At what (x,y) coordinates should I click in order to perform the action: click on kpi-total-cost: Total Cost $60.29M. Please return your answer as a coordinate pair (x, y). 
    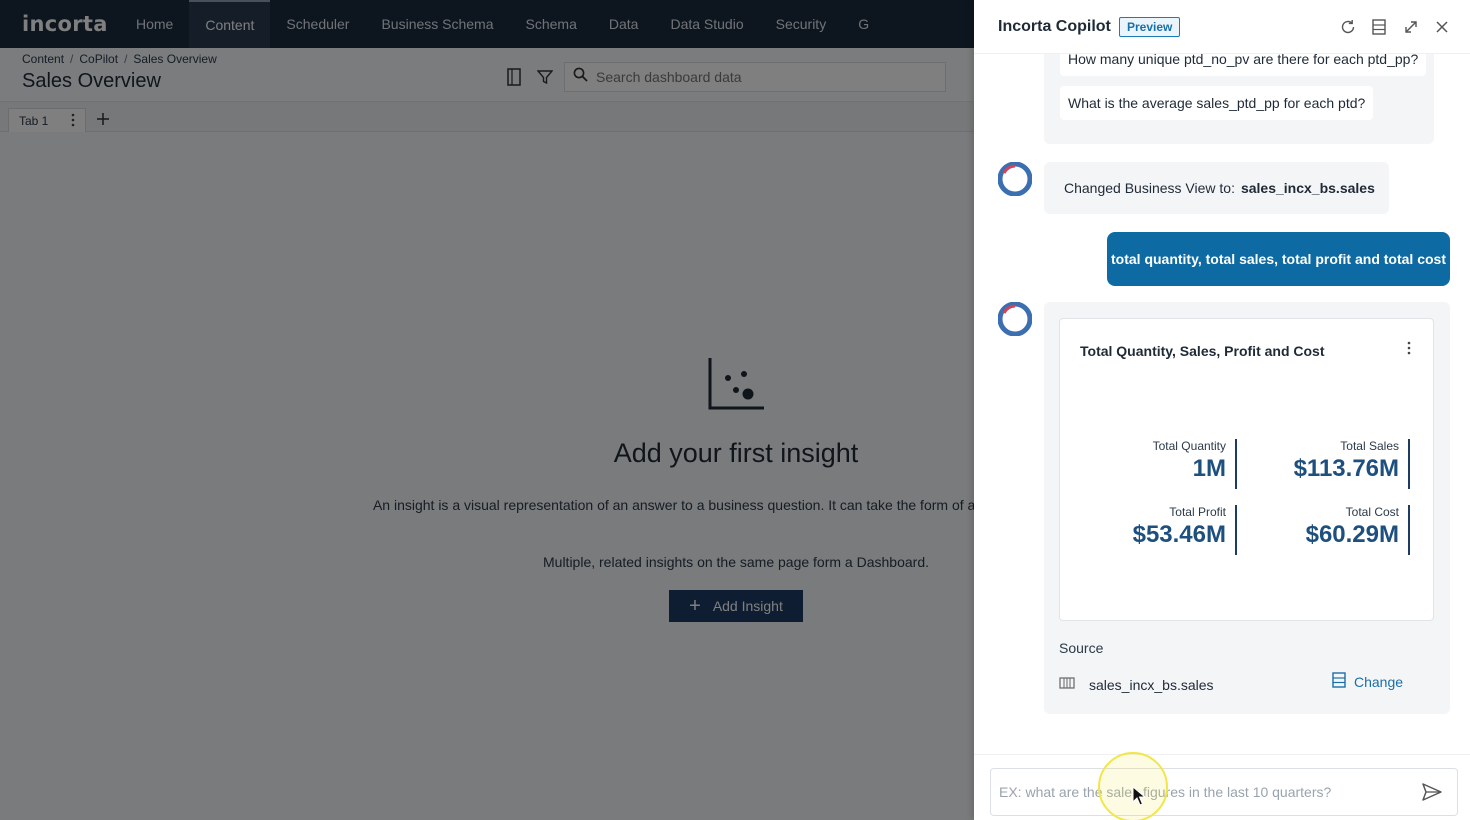
    Looking at the image, I should click on (1325, 530).